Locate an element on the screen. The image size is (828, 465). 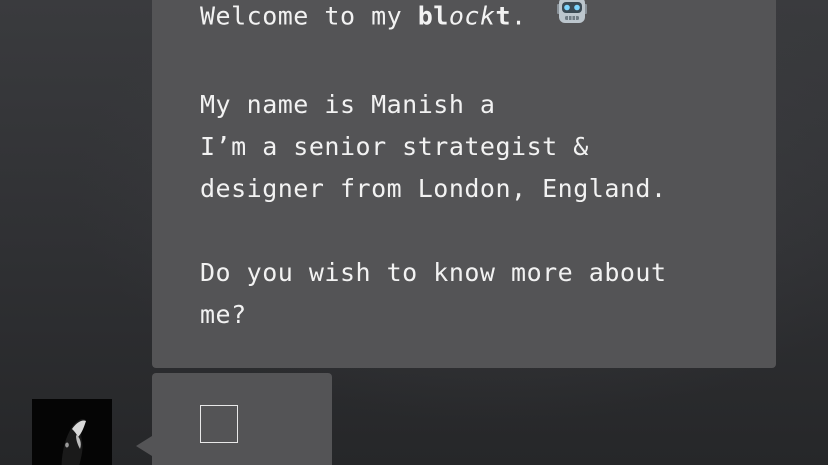
brand-part-3: t is located at coordinates (503, 16).